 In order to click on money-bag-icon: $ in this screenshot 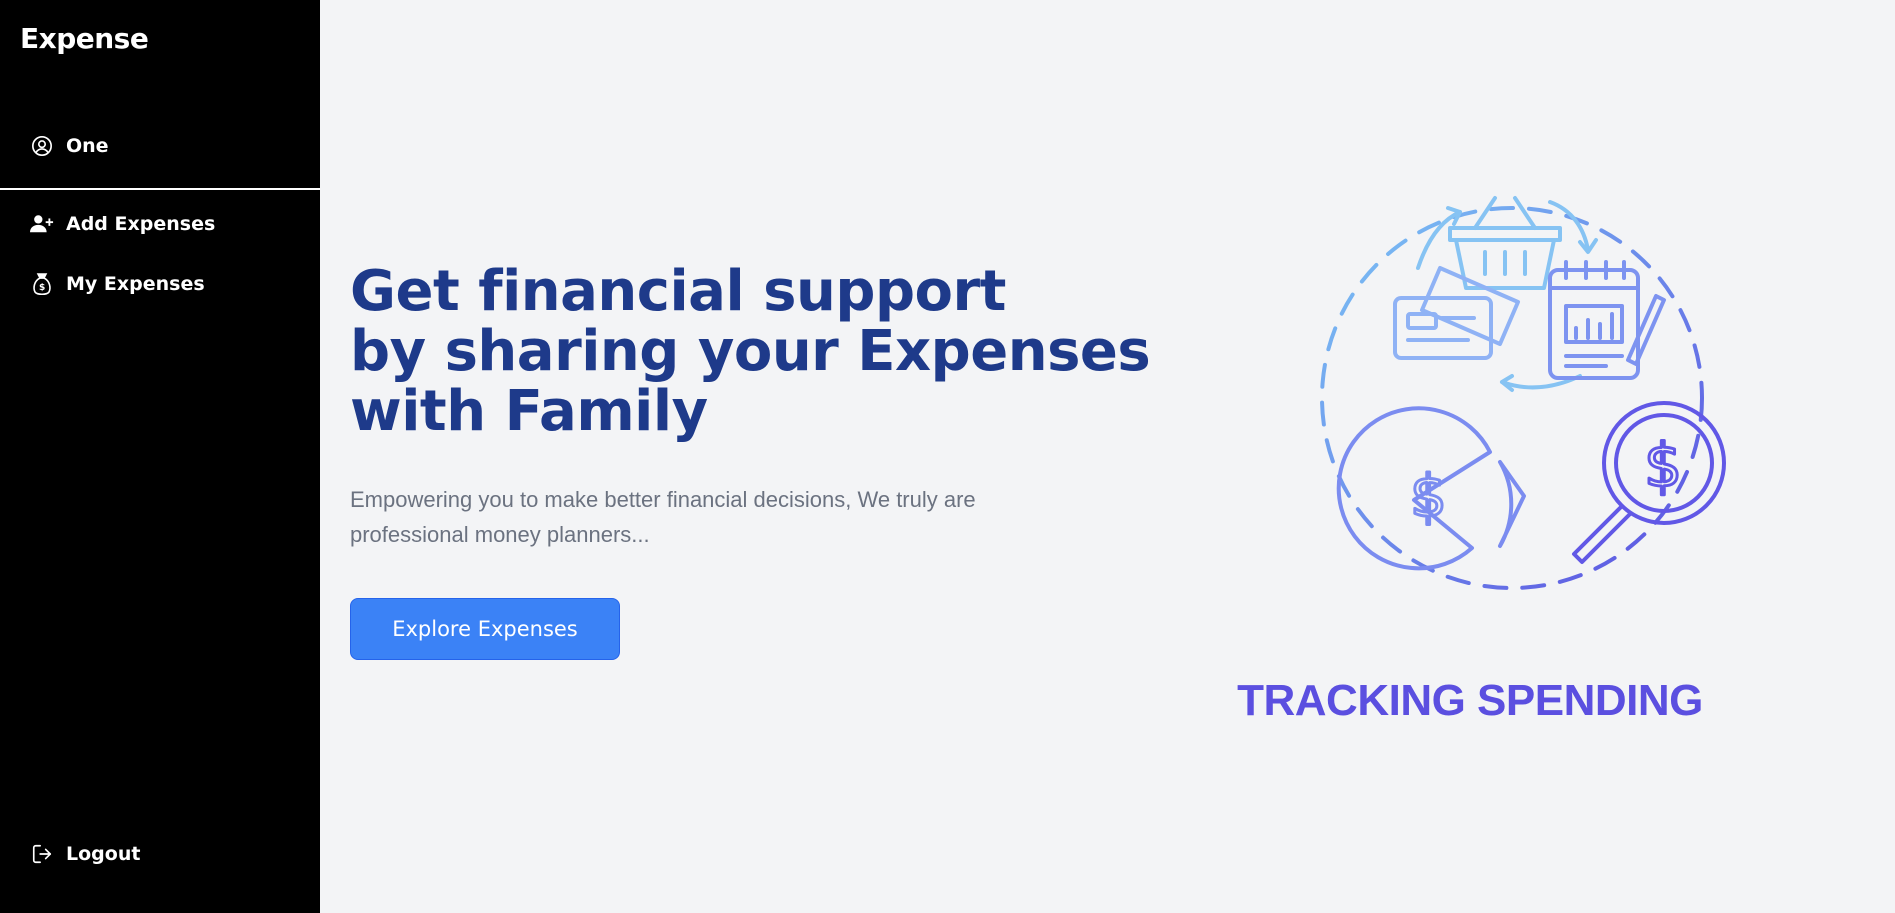, I will do `click(42, 284)`.